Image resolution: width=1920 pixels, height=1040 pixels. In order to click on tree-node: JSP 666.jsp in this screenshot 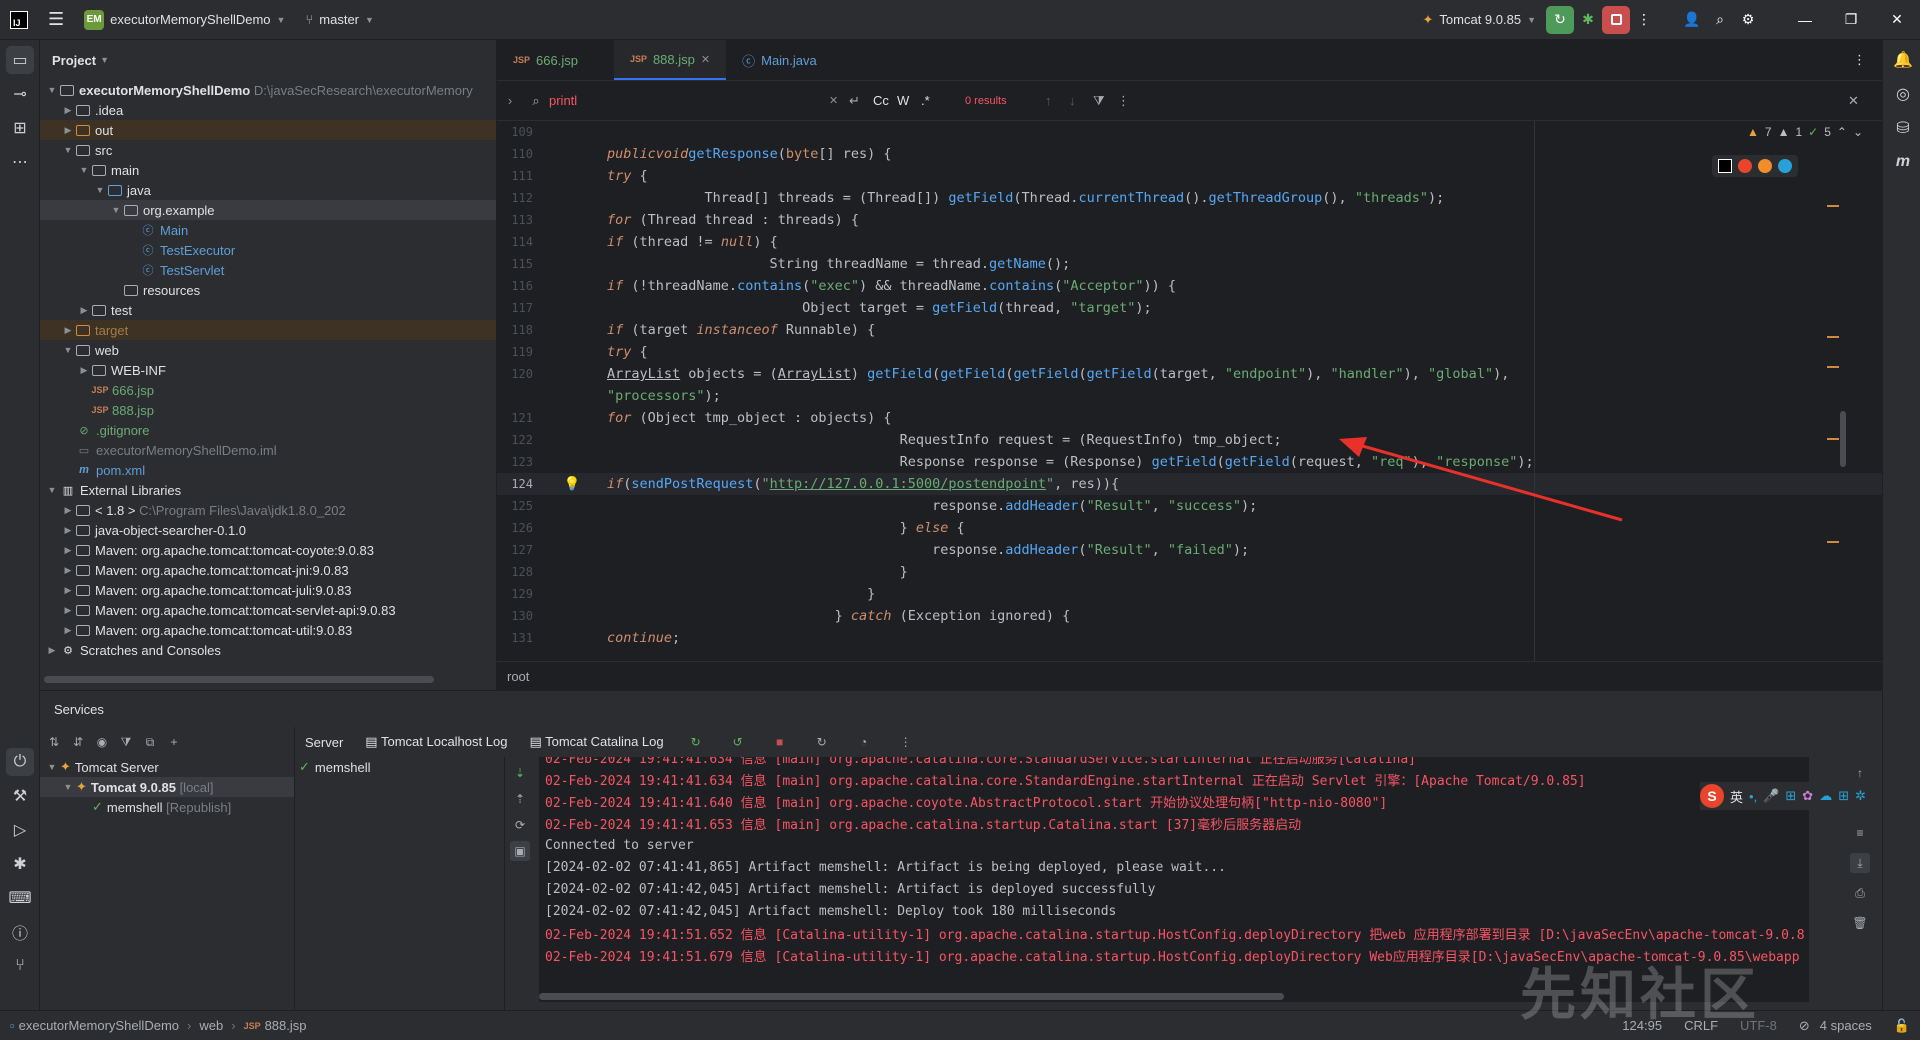, I will do `click(268, 390)`.